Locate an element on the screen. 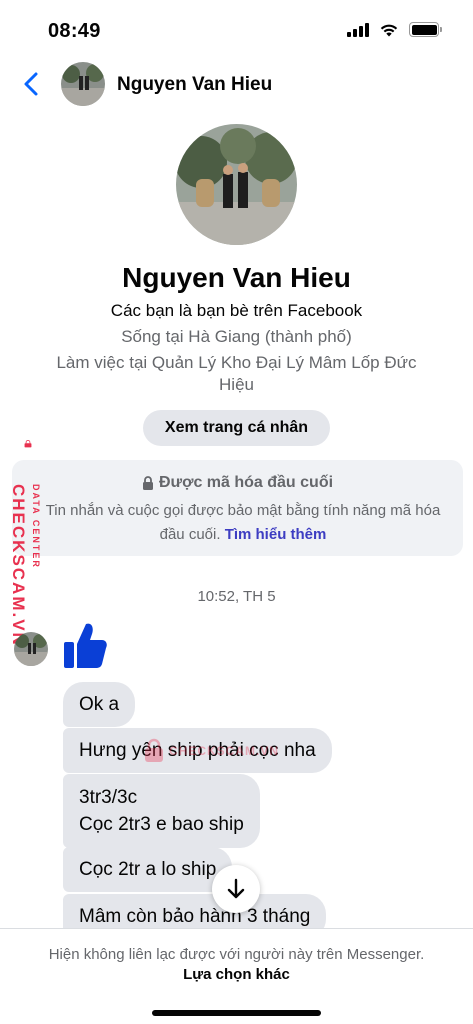 The image size is (473, 1024). battery-icon is located at coordinates (425, 29).